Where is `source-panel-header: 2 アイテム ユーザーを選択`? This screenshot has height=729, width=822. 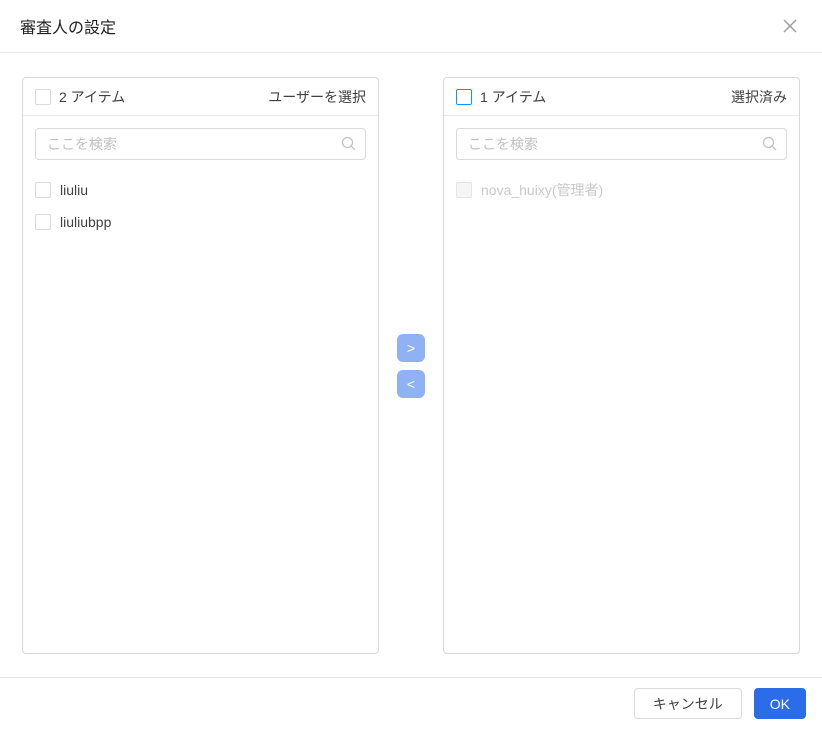 source-panel-header: 2 アイテム ユーザーを選択 is located at coordinates (200, 97).